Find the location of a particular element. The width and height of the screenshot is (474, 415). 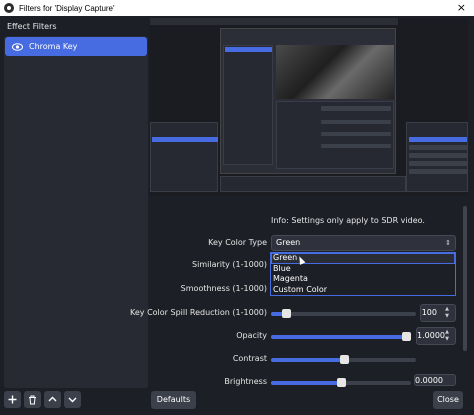

spill-reduction-value: 100 is located at coordinates (429, 312).